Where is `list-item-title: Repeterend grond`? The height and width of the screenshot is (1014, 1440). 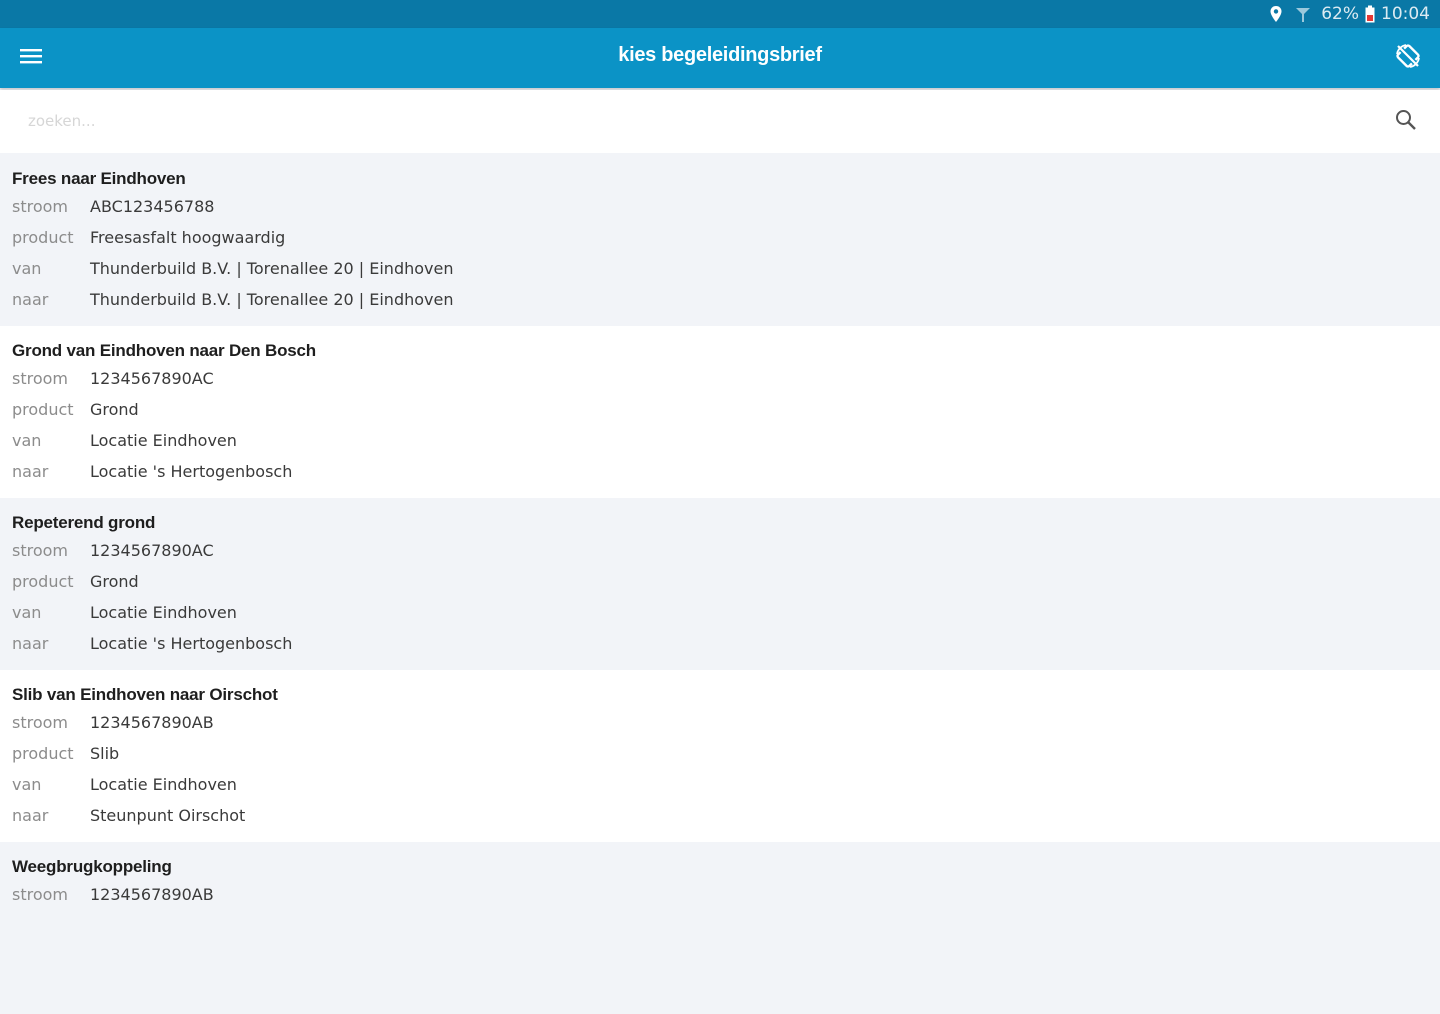
list-item-title: Repeterend grond is located at coordinates (84, 522).